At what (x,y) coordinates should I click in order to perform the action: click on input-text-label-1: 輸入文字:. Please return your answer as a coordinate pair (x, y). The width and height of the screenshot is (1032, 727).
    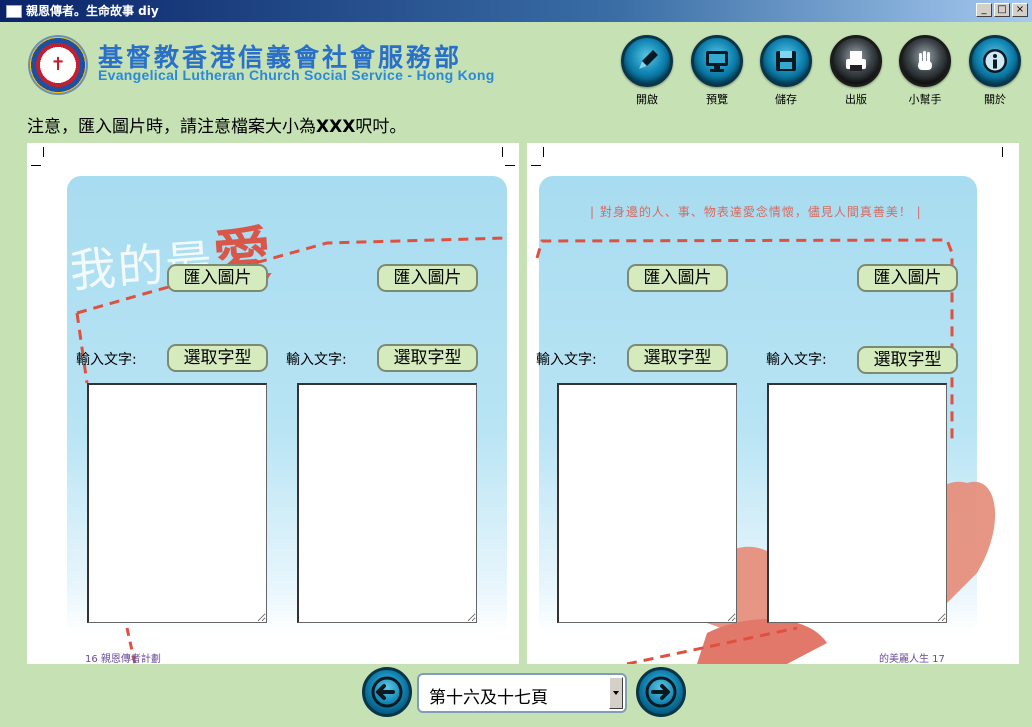
    Looking at the image, I should click on (106, 360).